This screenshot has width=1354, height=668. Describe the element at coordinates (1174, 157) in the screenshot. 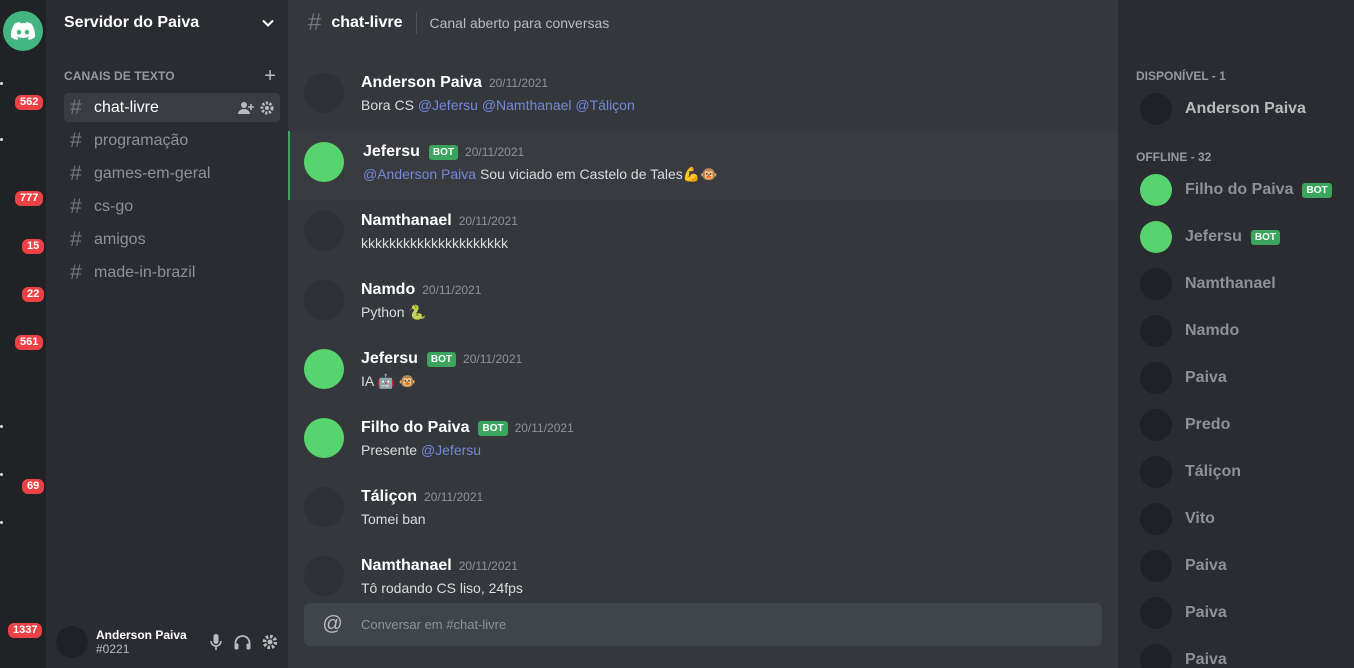

I see `offline-category-label: OFFLINE - 32` at that location.